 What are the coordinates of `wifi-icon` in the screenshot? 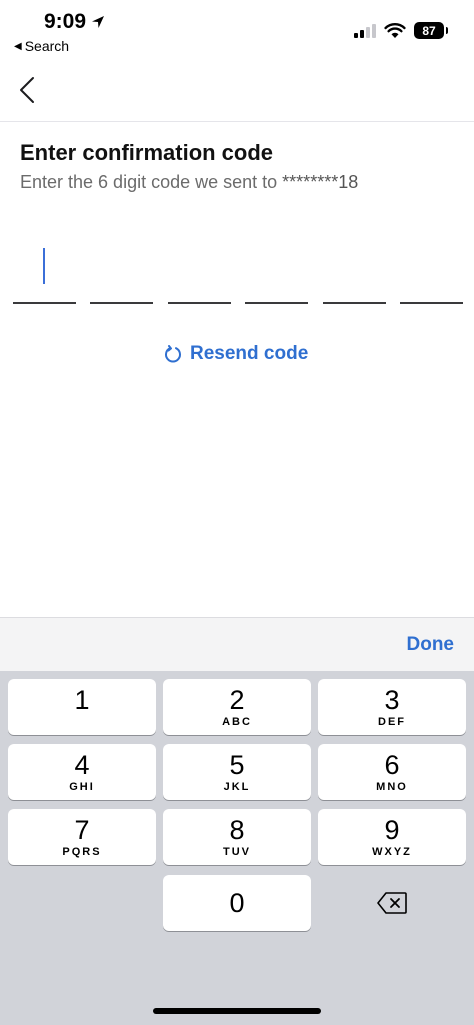 It's located at (395, 30).